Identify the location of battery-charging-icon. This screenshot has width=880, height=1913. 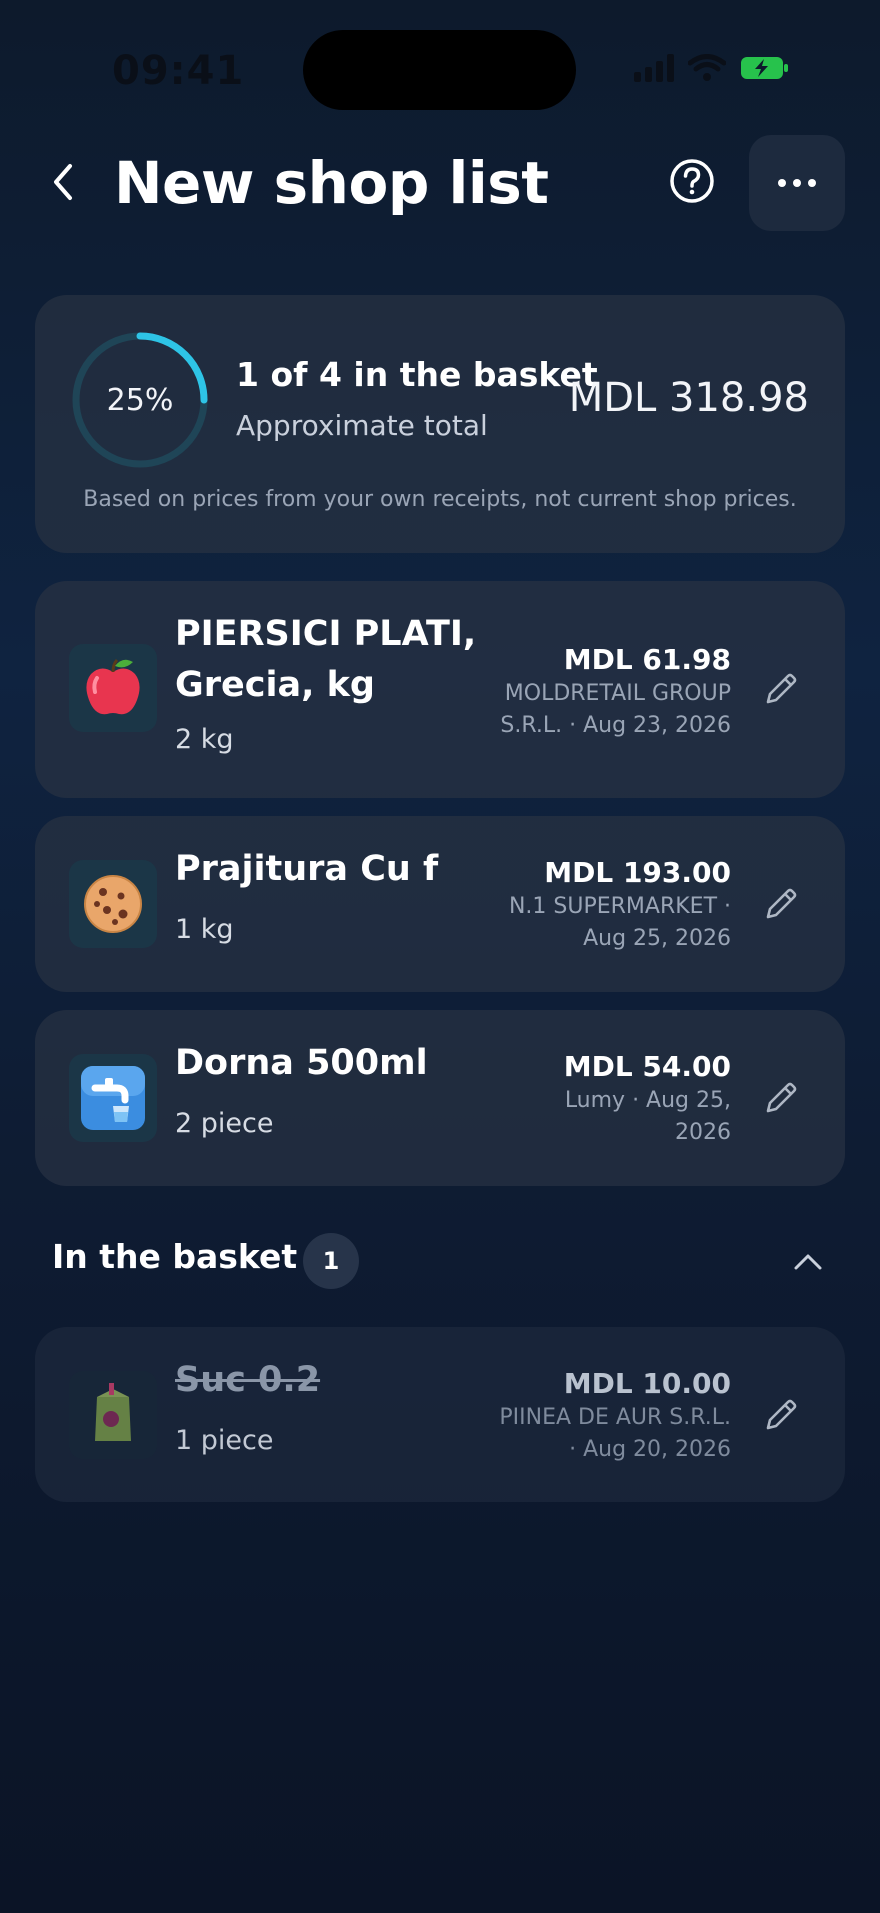
(764, 68).